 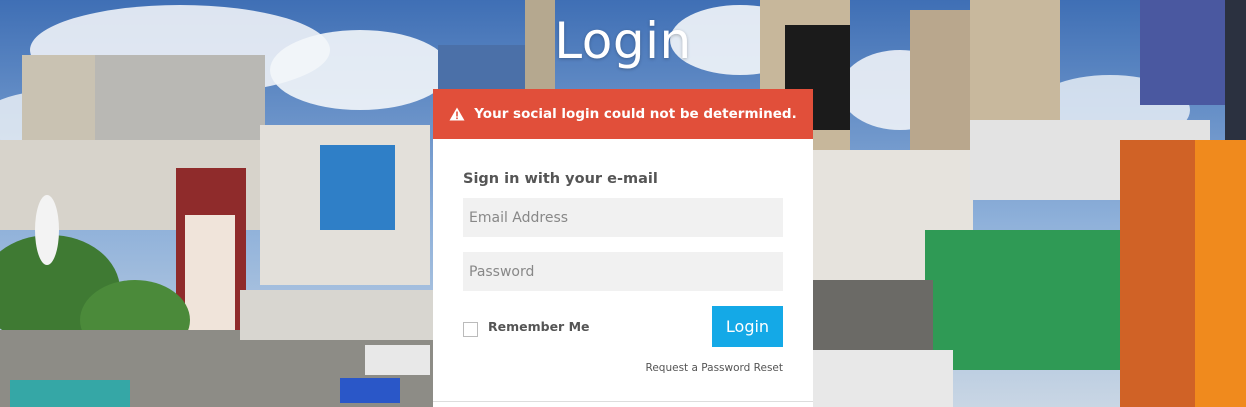 What do you see at coordinates (470, 329) in the screenshot?
I see `remember-me-checkbox` at bounding box center [470, 329].